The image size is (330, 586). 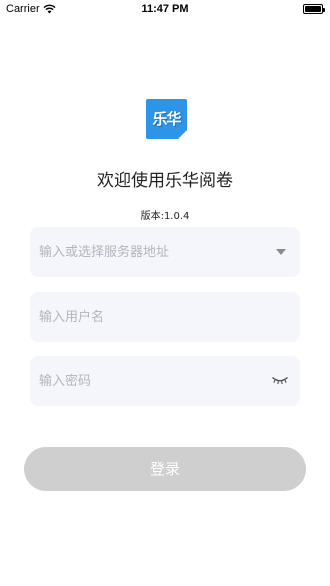 I want to click on server-address-field, so click(x=165, y=252).